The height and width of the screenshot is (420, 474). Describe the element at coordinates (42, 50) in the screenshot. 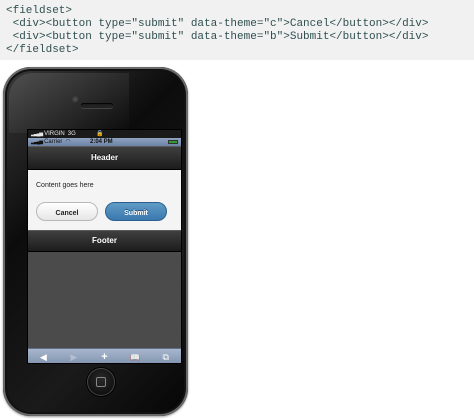

I see `code-line: </fieldset>` at that location.